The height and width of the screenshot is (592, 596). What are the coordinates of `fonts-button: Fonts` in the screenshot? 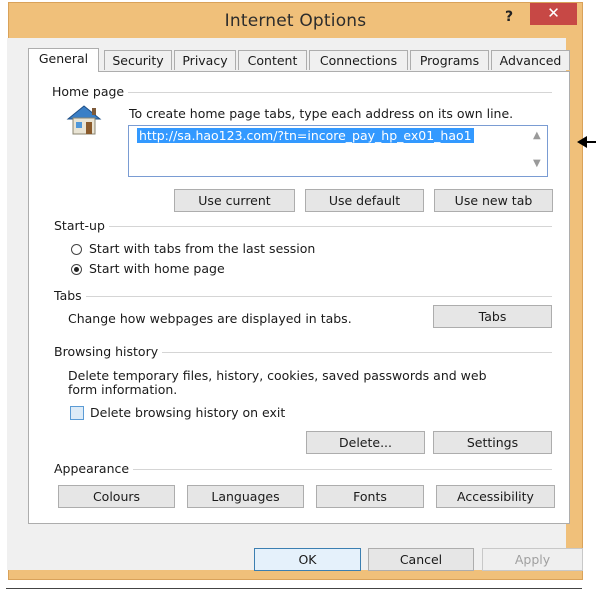 It's located at (370, 496).